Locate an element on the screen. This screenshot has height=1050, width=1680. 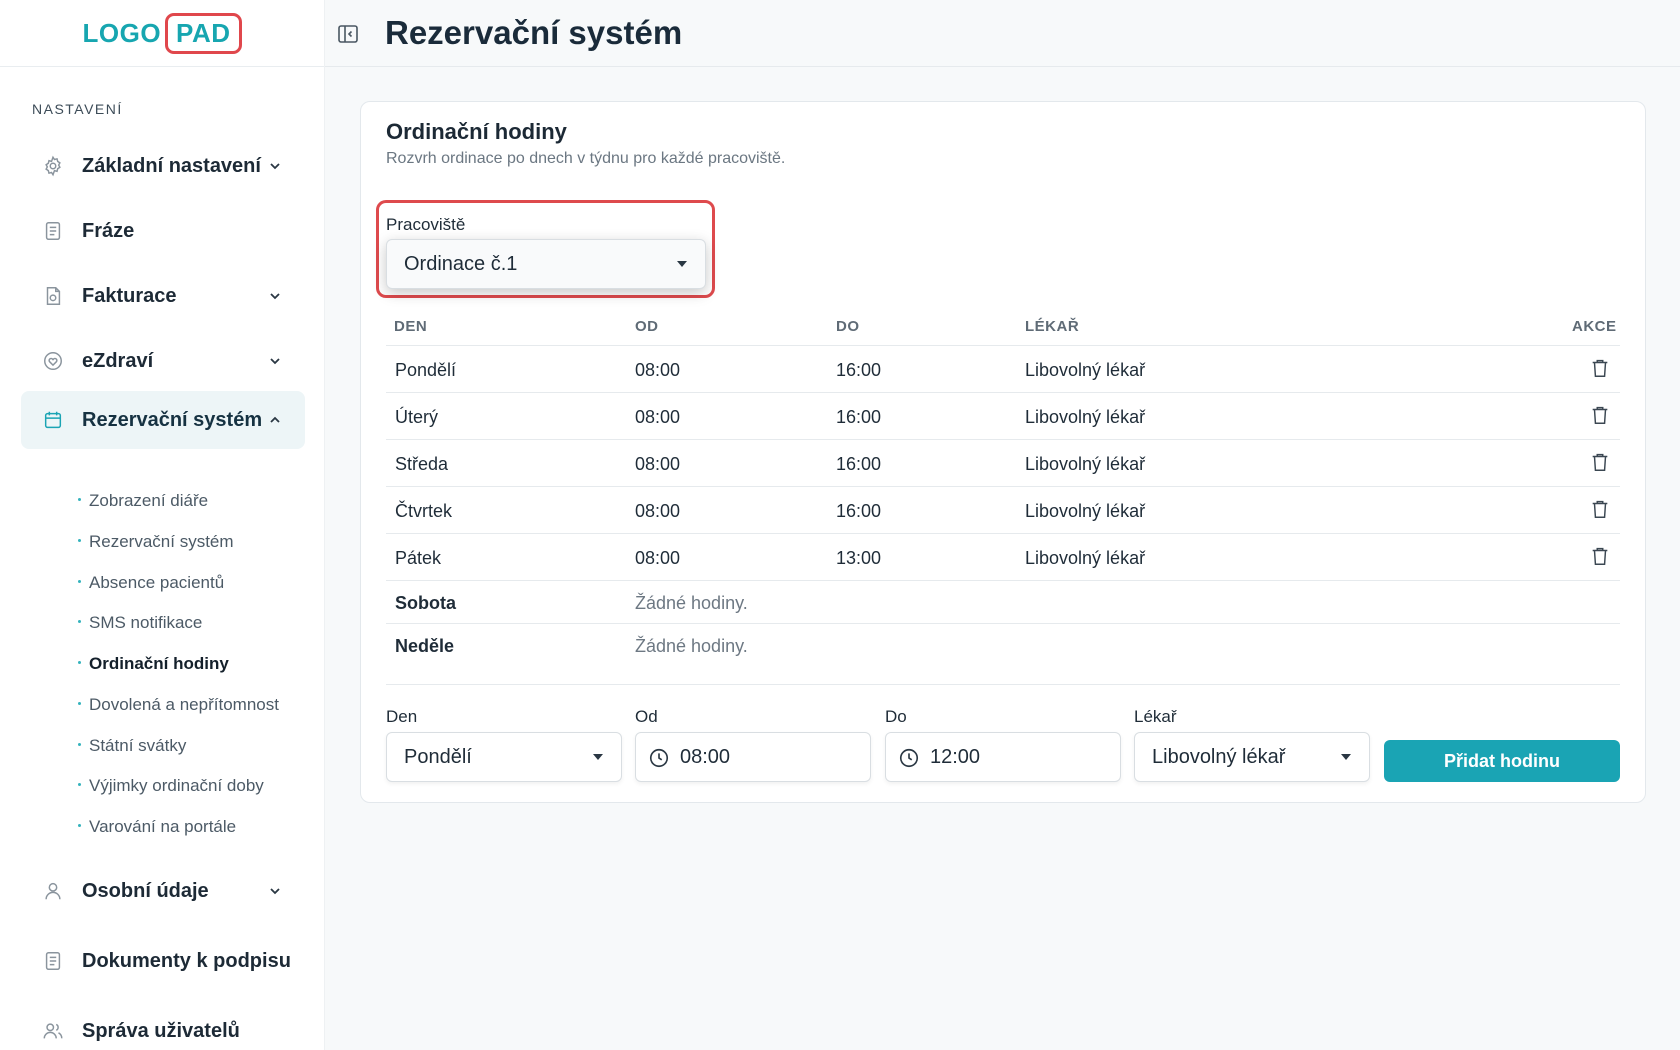
day-select: Pondělí is located at coordinates (504, 757).